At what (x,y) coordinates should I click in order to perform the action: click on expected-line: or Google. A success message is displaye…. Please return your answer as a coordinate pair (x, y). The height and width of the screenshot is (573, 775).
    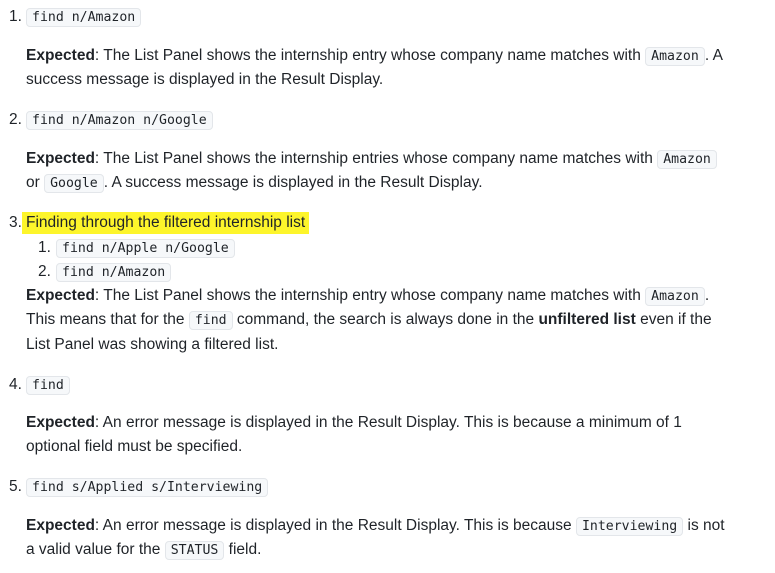
    Looking at the image, I should click on (254, 183).